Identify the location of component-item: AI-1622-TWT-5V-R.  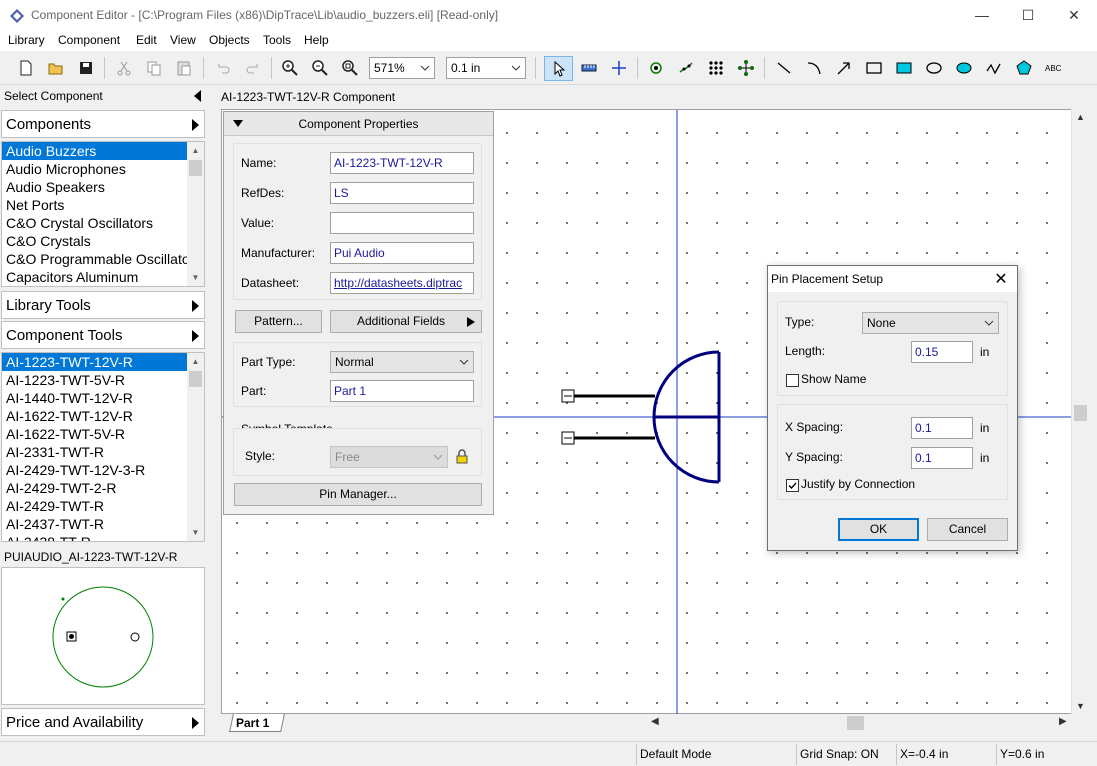
(95, 434).